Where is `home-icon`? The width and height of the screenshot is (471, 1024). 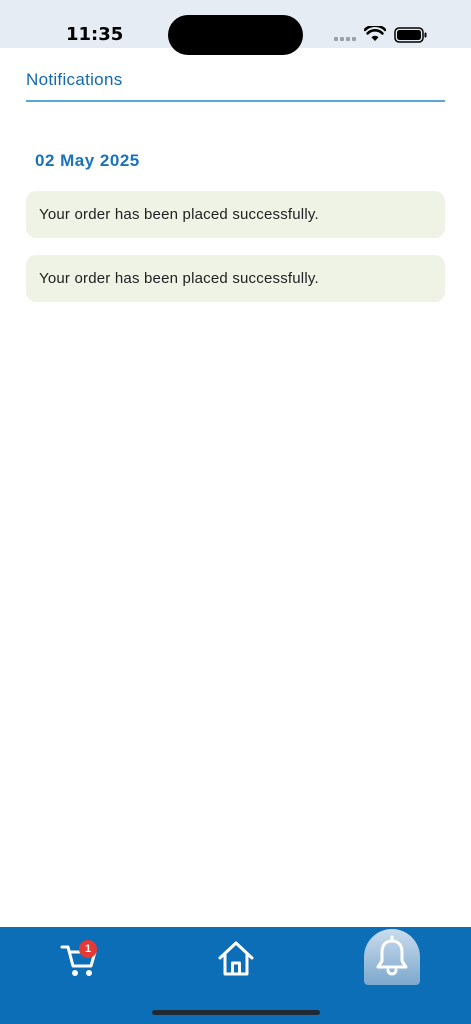 home-icon is located at coordinates (236, 959).